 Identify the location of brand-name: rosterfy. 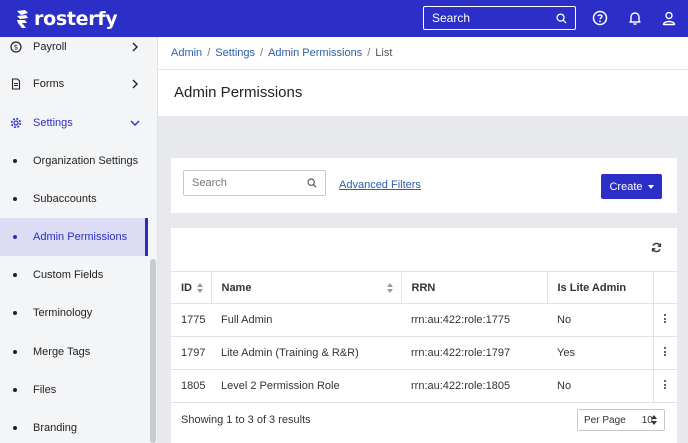
(76, 19).